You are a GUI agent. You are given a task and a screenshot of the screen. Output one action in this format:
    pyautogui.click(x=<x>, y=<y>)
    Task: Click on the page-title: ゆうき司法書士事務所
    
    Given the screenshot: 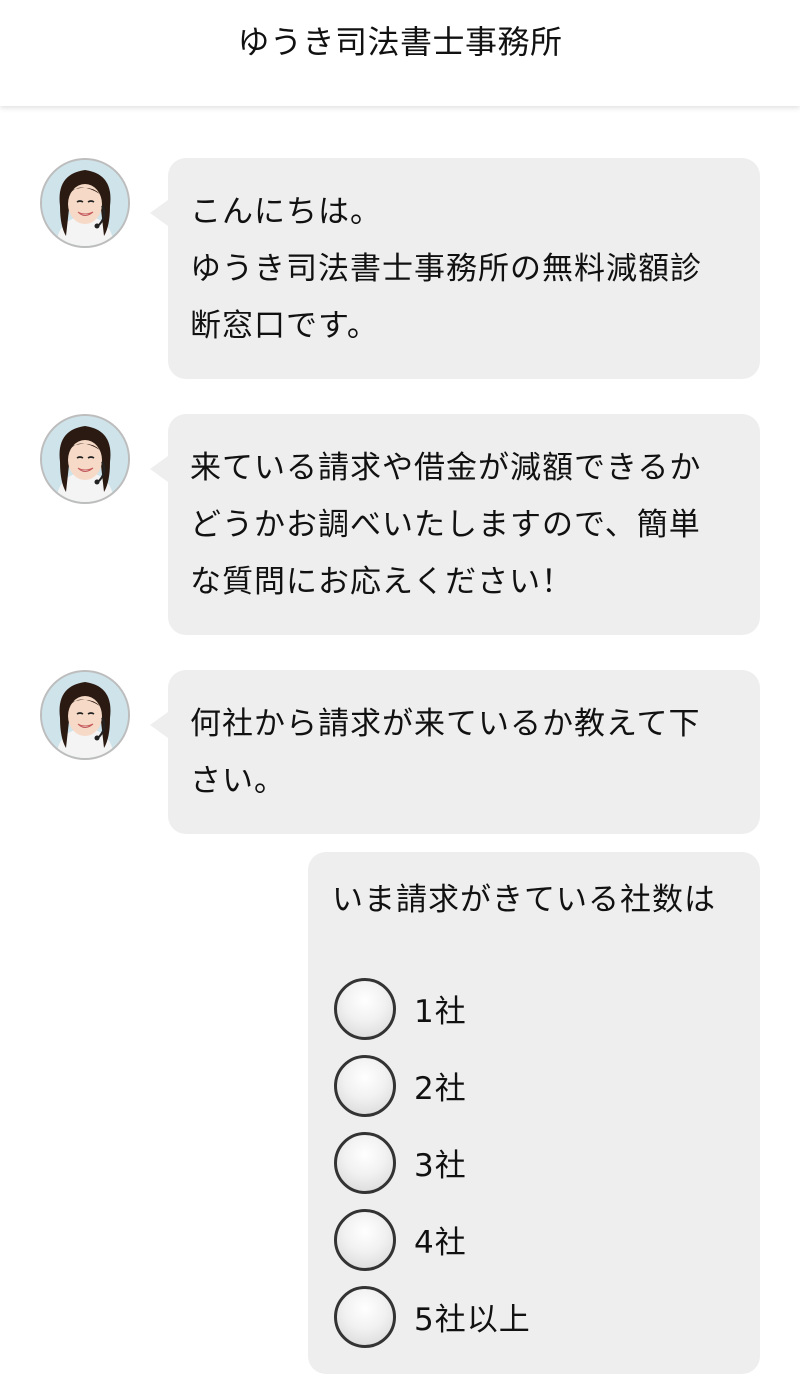 What is the action you would take?
    pyautogui.click(x=400, y=42)
    